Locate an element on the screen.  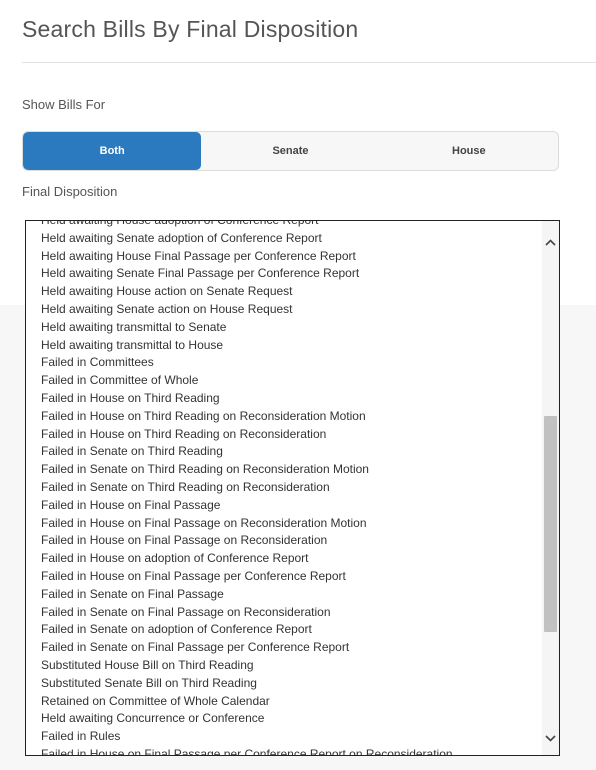
title-divider is located at coordinates (309, 62).